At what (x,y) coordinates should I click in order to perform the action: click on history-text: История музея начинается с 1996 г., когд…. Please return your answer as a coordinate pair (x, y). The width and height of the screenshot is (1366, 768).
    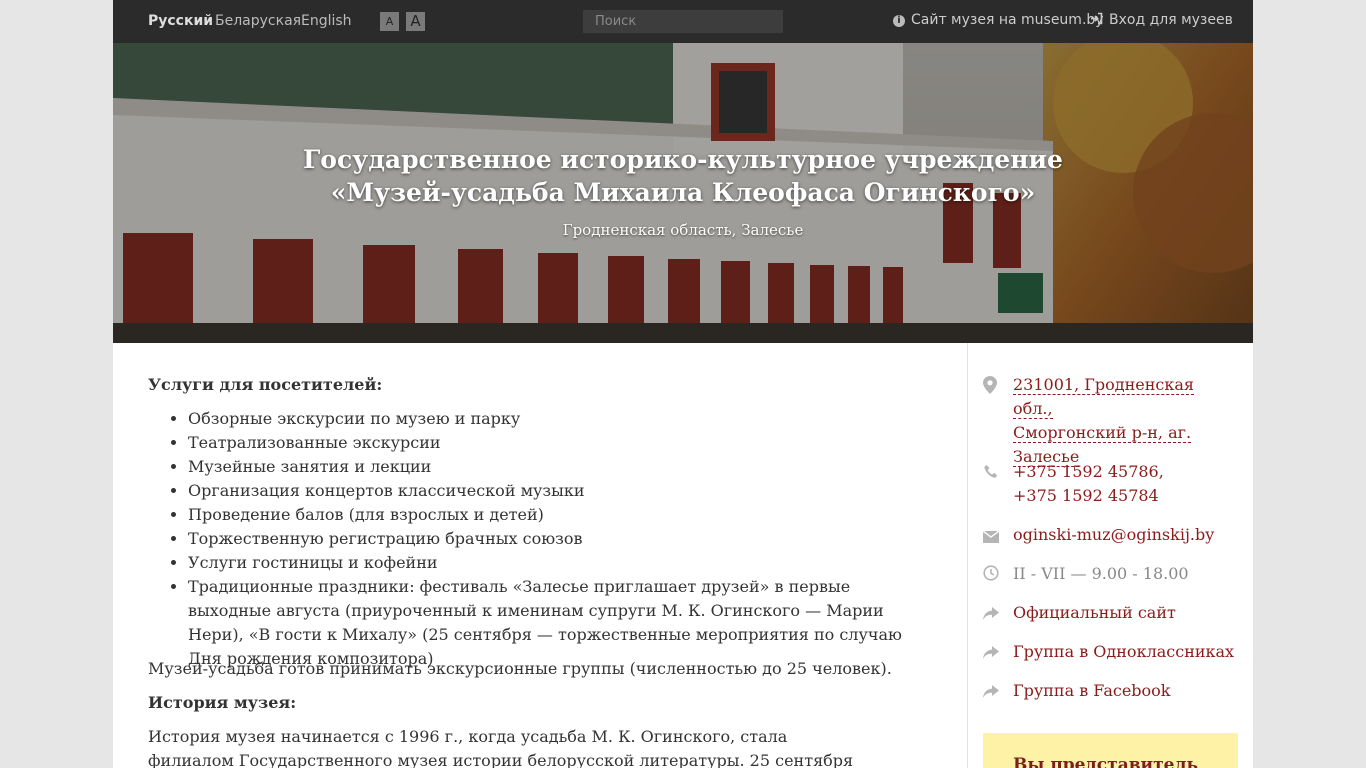
    Looking at the image, I should click on (501, 747).